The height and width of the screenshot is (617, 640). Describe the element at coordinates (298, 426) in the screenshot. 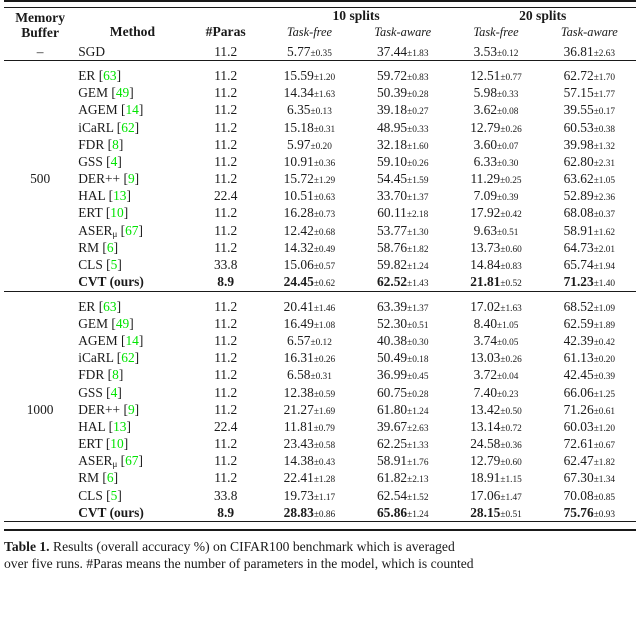

I see `value-mean: 11.81` at that location.